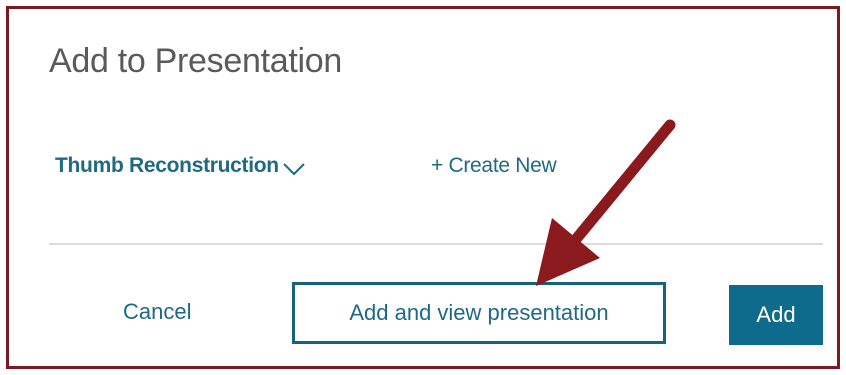  What do you see at coordinates (776, 315) in the screenshot?
I see `add-button: Add` at bounding box center [776, 315].